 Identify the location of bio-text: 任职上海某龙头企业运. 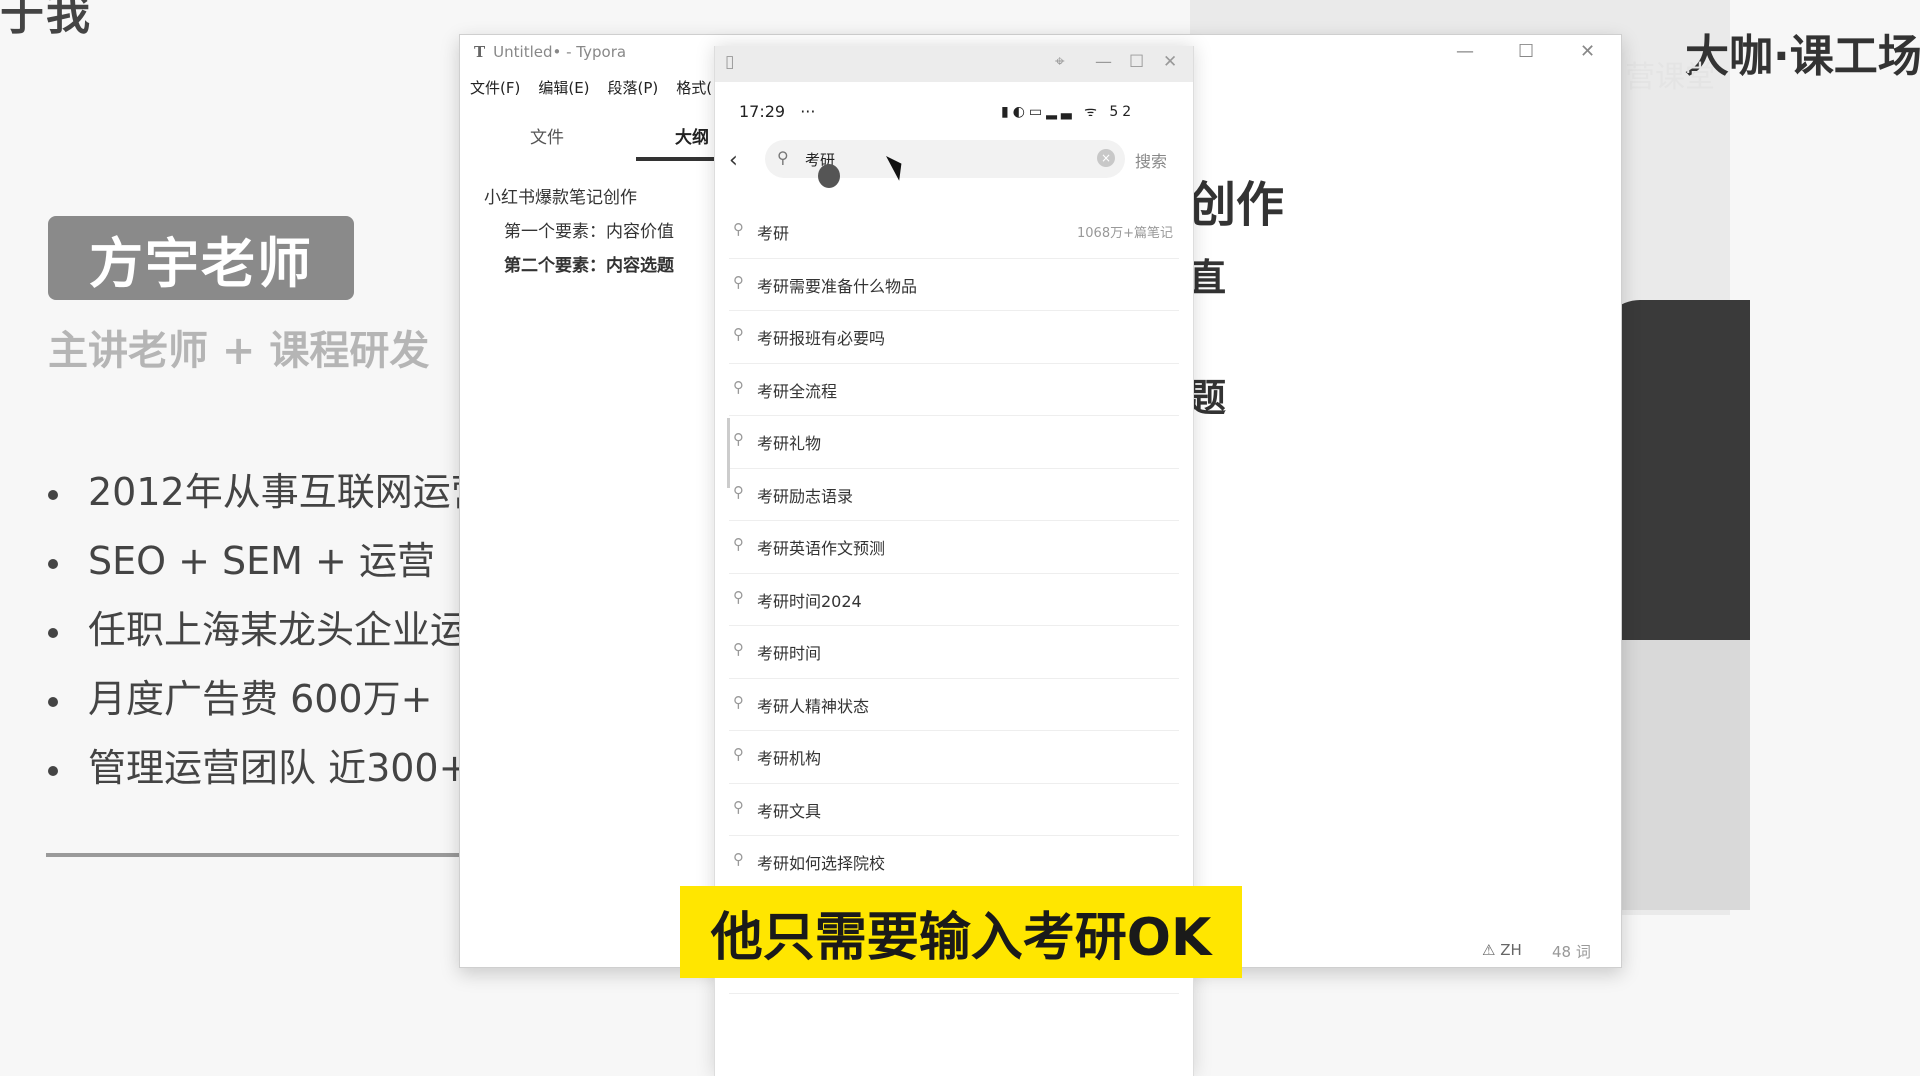
(278, 630).